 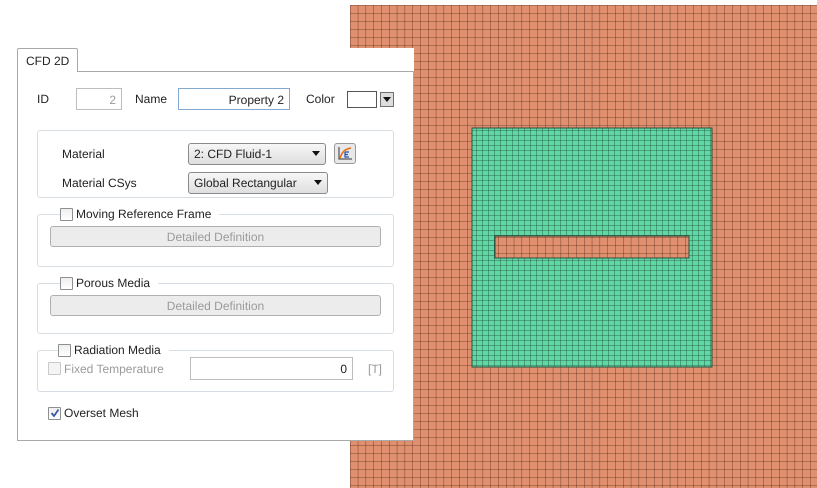 What do you see at coordinates (100, 183) in the screenshot?
I see `csys-label: Material CSys` at bounding box center [100, 183].